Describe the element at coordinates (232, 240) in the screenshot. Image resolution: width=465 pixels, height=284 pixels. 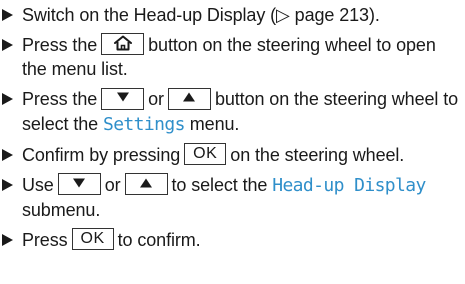
I see `step-6: Press OK to confirm.` at that location.